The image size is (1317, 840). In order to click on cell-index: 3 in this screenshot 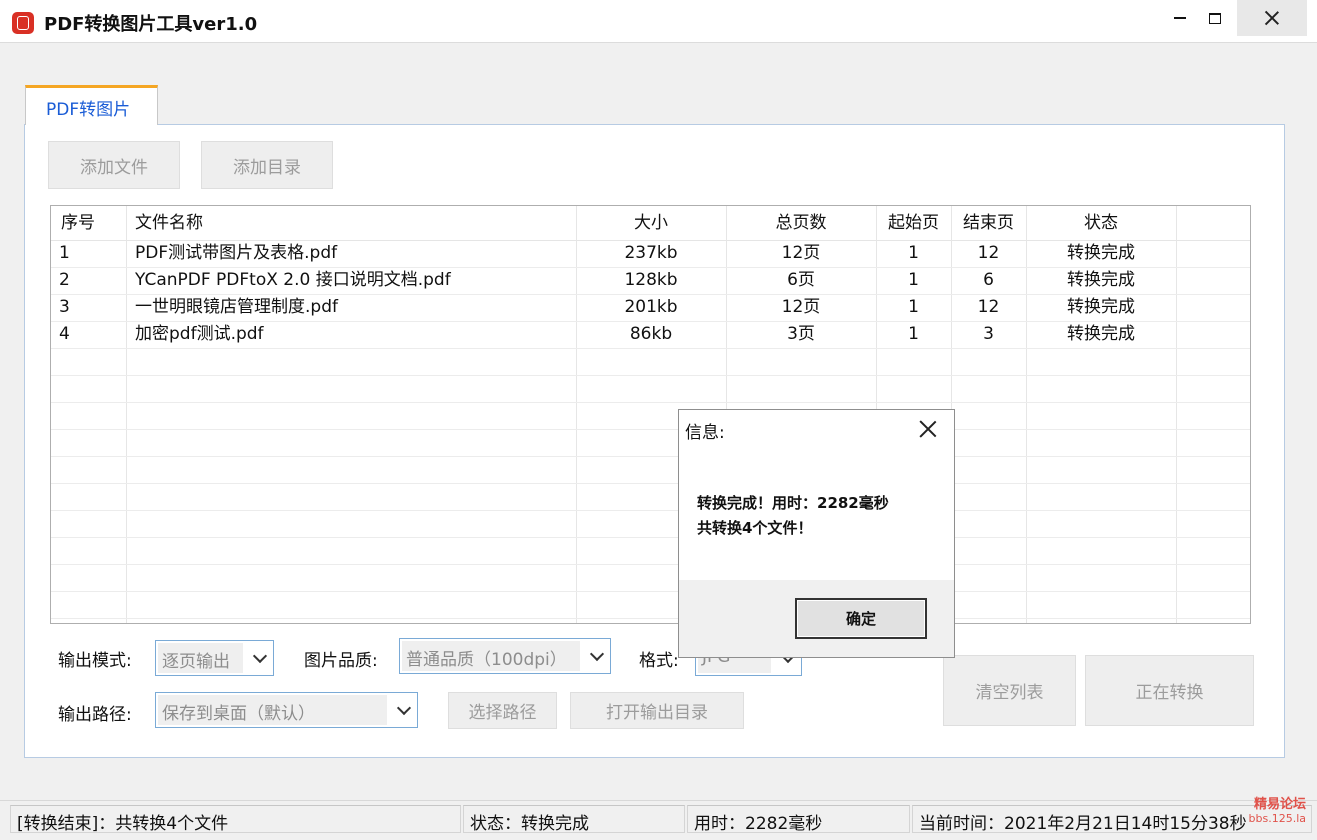, I will do `click(64, 307)`.